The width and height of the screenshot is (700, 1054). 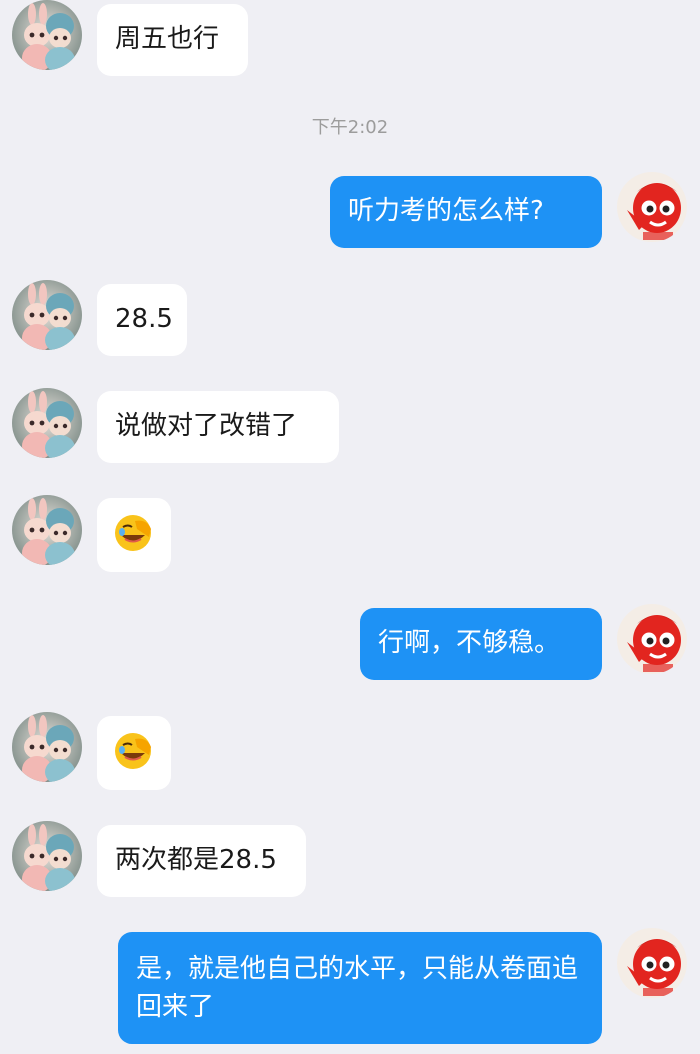 I want to click on message-bubble: 28.5, so click(x=142, y=320).